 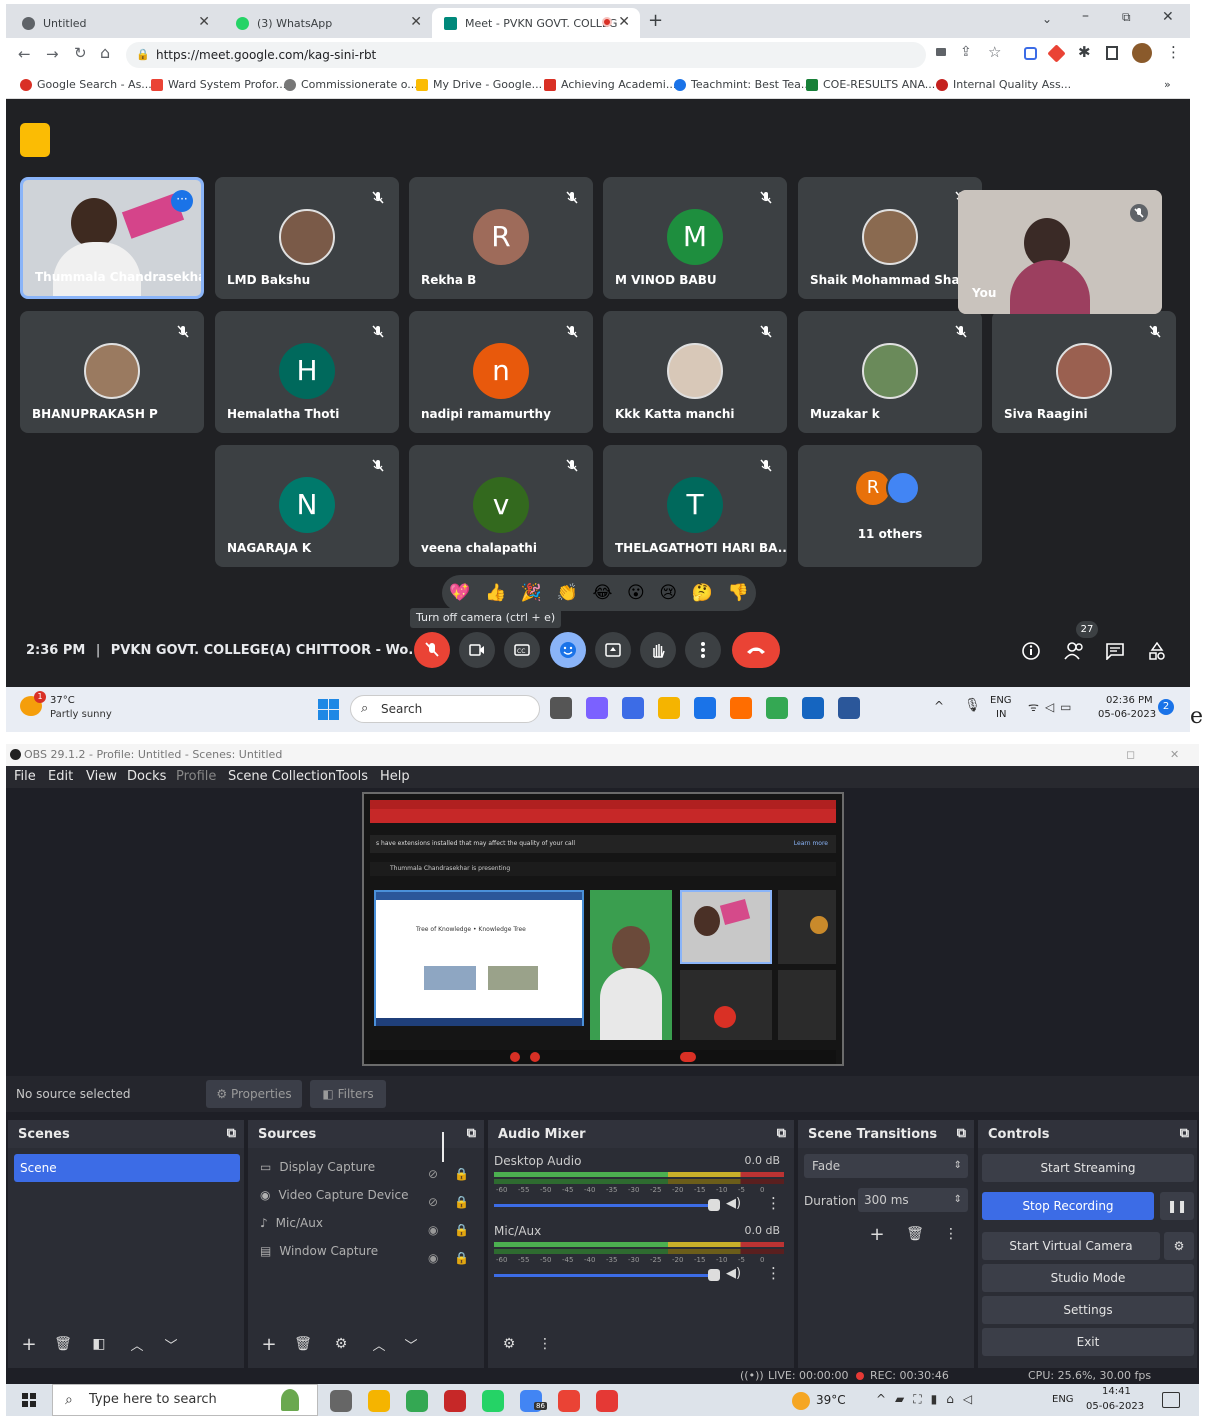 I want to click on profile-avatar, so click(x=1142, y=53).